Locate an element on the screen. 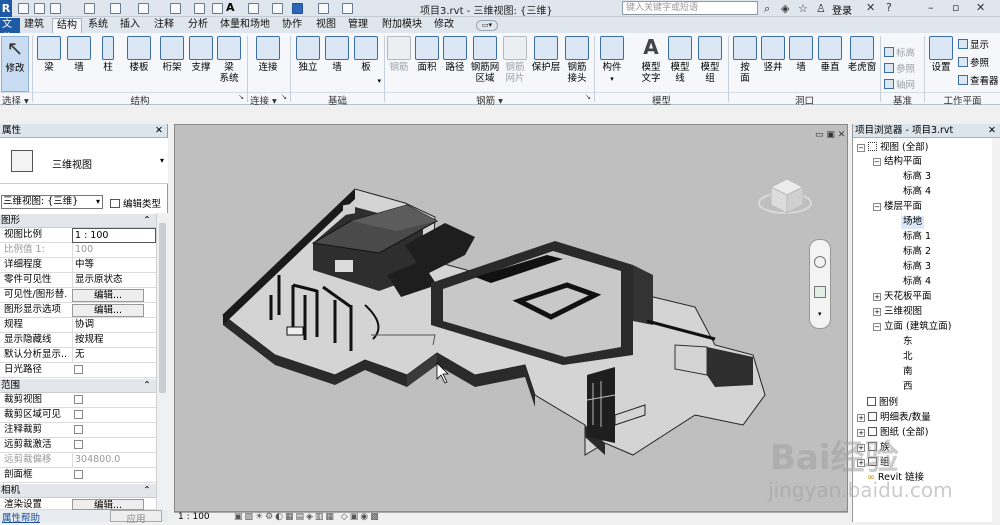 Image resolution: width=1000 pixels, height=525 pixels. tab-systems: 系统 is located at coordinates (98, 25).